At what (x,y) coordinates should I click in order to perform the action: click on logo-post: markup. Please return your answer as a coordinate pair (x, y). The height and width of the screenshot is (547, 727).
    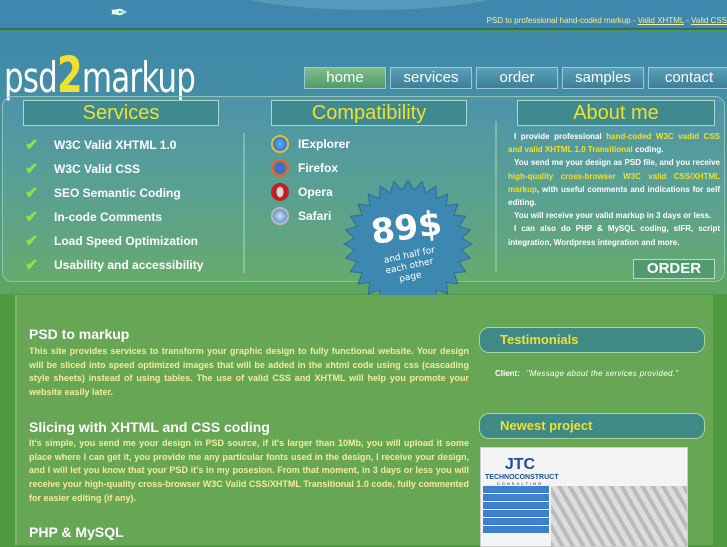
    Looking at the image, I should click on (138, 77).